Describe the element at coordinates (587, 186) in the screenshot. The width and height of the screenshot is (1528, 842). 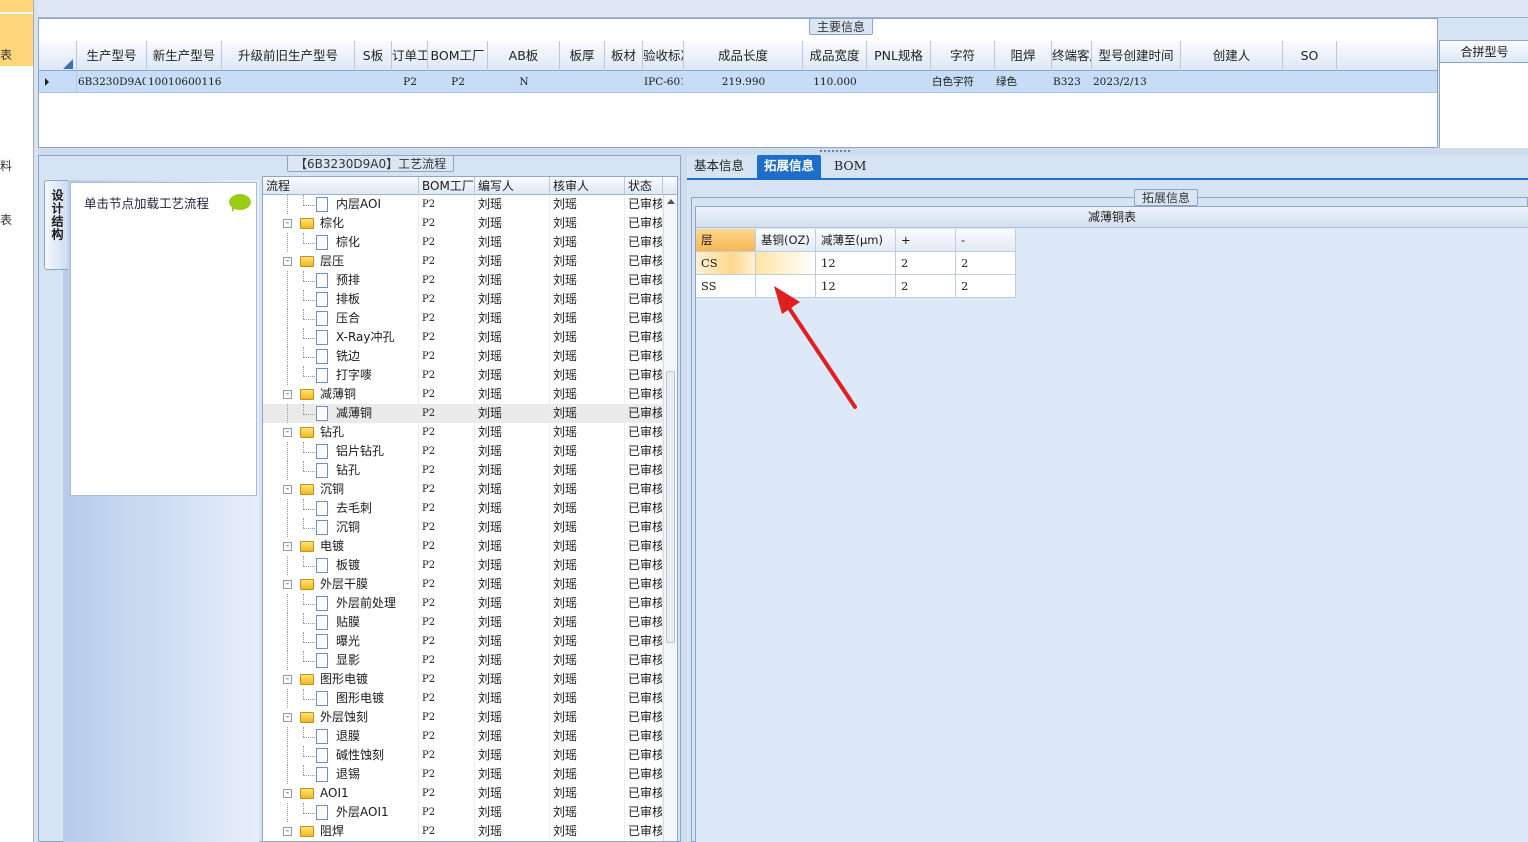
I see `tree-column-header: 核审人` at that location.